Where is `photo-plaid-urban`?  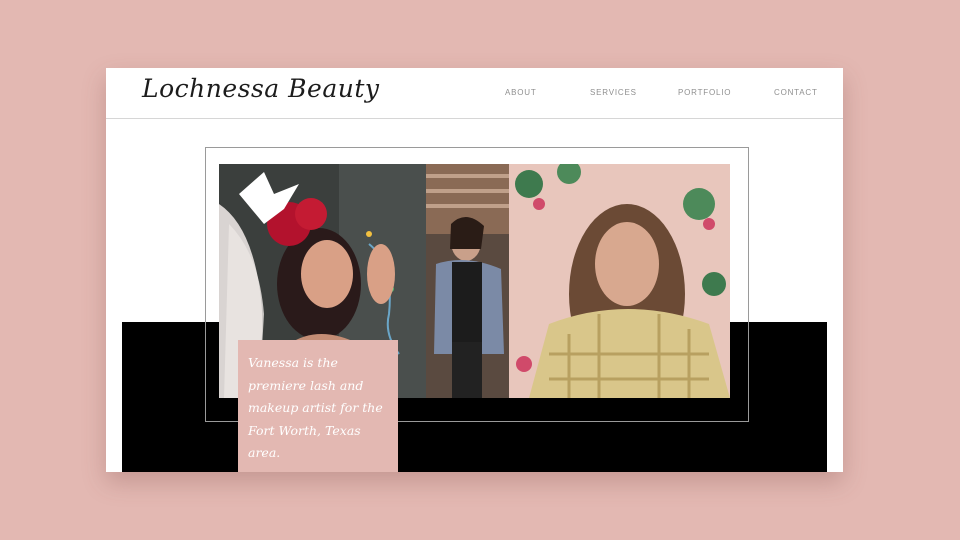 photo-plaid-urban is located at coordinates (467, 281).